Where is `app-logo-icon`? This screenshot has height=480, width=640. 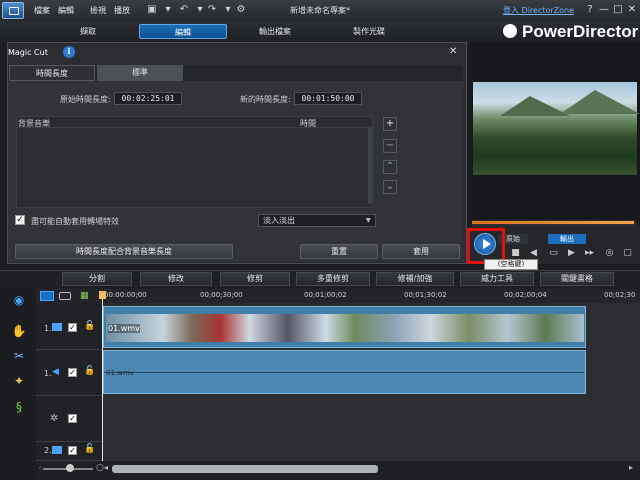
app-logo-icon is located at coordinates (13, 10).